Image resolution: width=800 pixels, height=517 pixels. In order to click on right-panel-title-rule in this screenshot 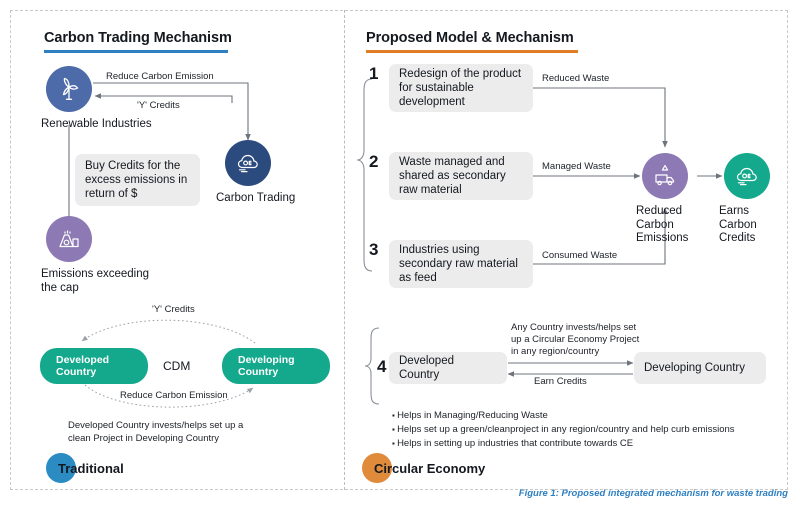, I will do `click(472, 51)`.